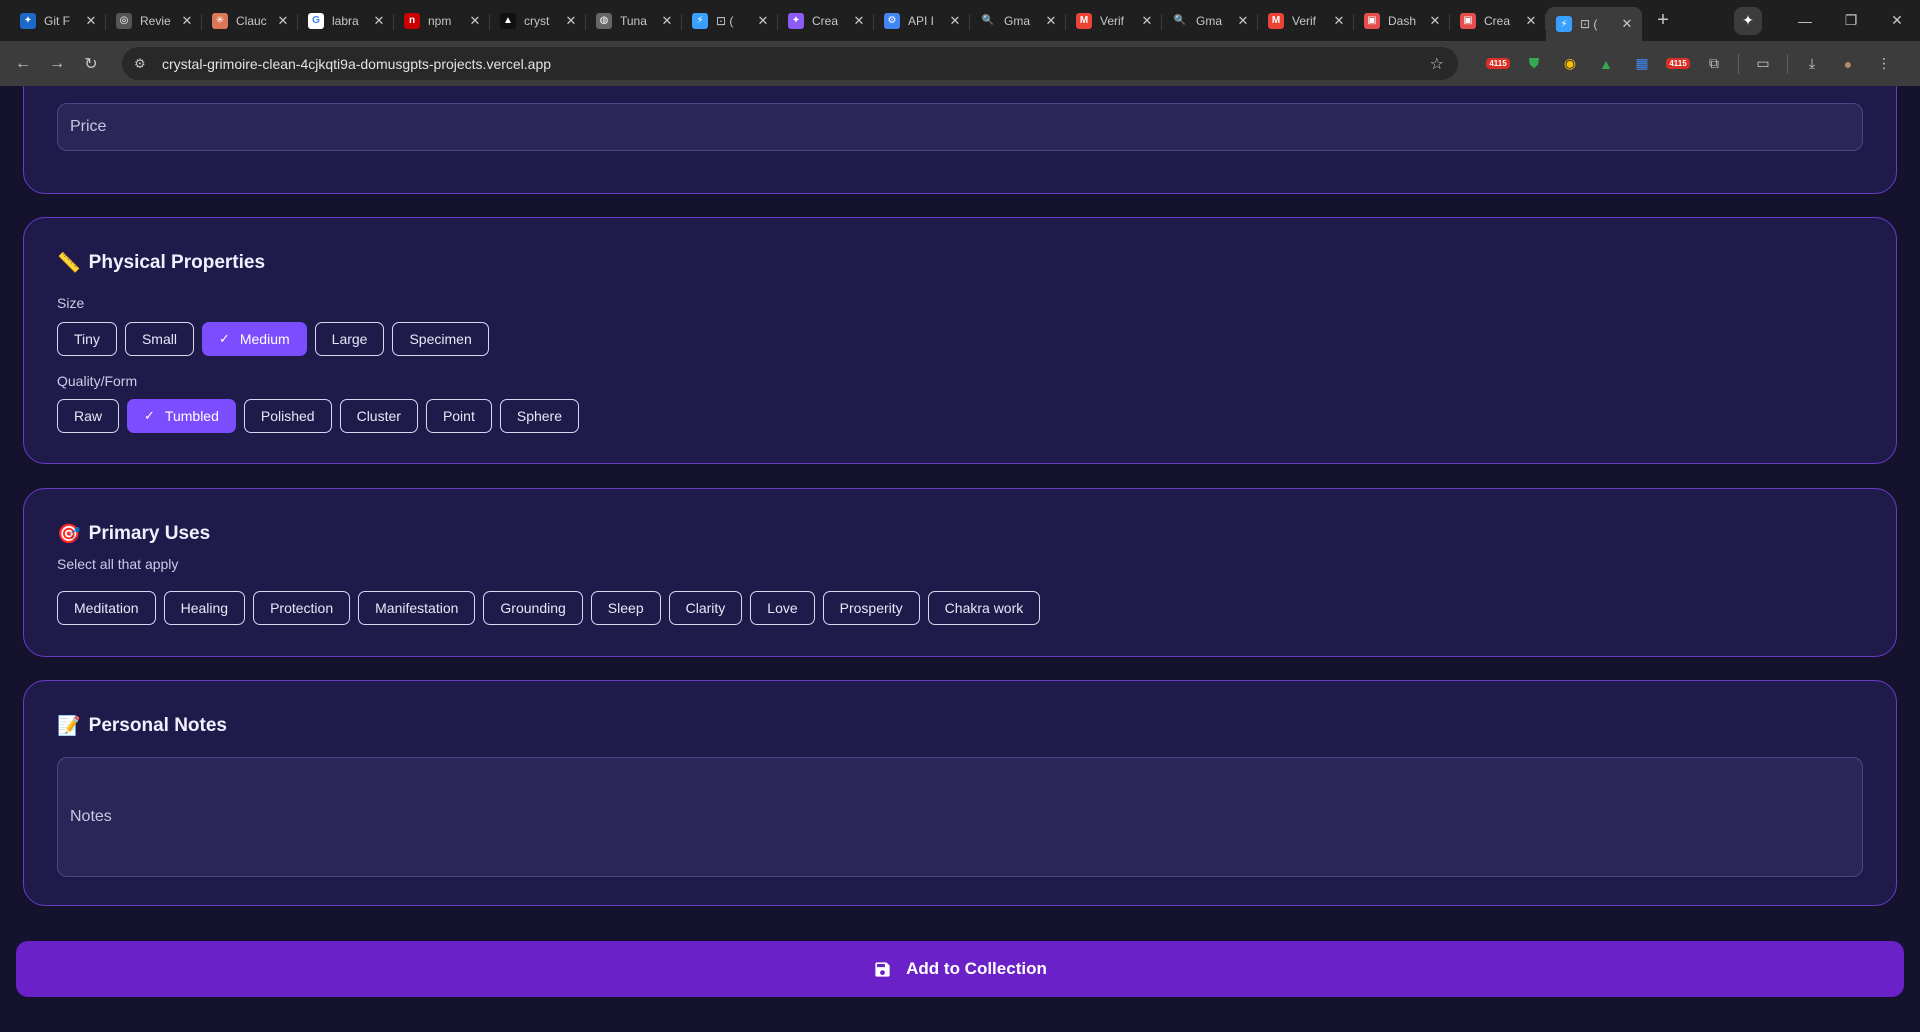  Describe the element at coordinates (159, 339) in the screenshot. I see `size-chip: Small` at that location.